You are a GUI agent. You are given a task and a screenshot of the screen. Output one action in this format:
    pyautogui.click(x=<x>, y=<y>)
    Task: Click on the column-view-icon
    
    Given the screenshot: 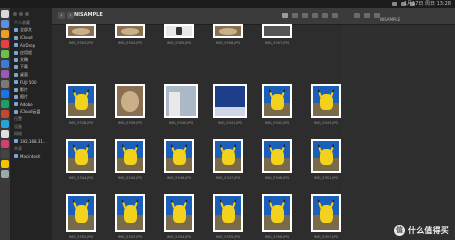 What is the action you would take?
    pyautogui.click(x=305, y=15)
    